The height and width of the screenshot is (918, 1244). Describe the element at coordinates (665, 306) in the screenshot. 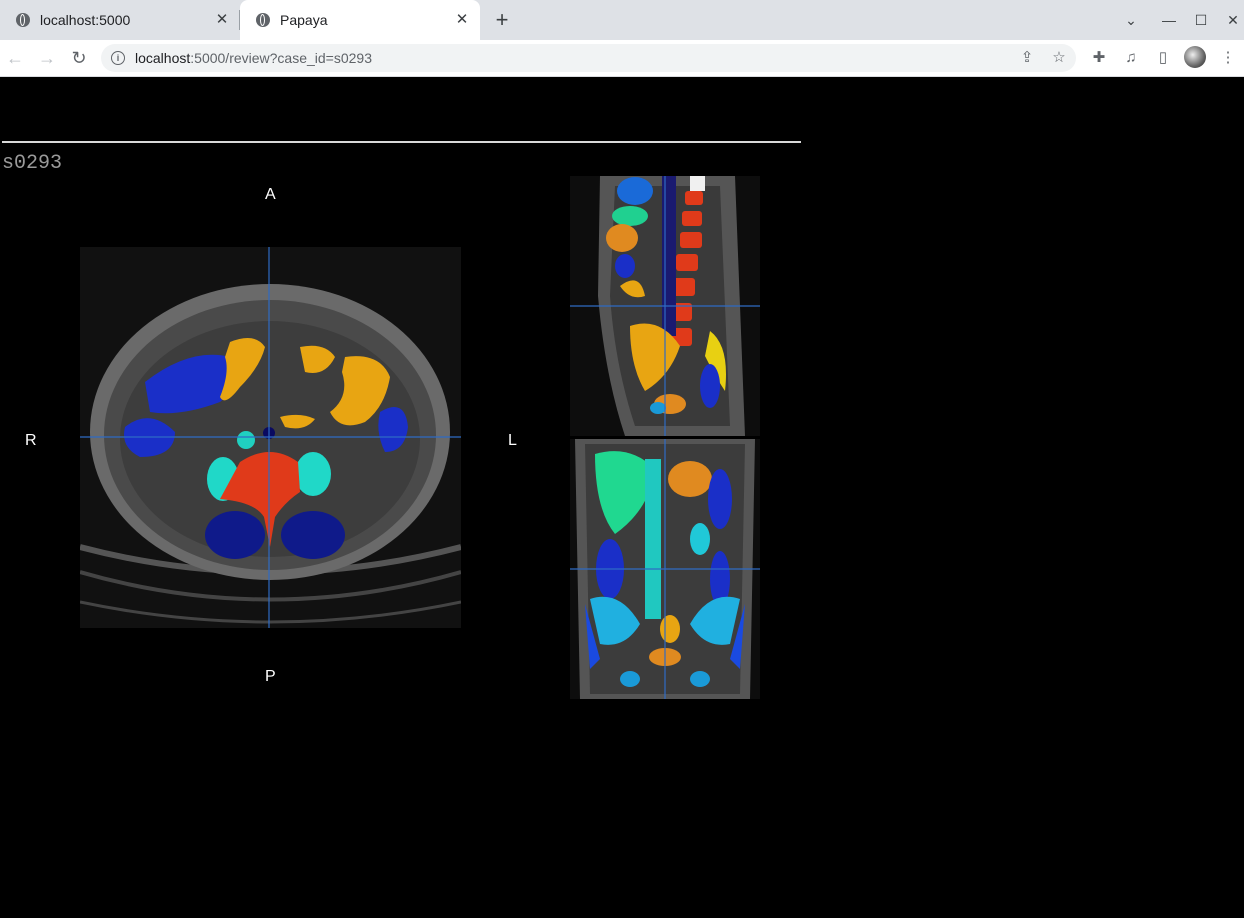

I see `sagittal-view` at that location.